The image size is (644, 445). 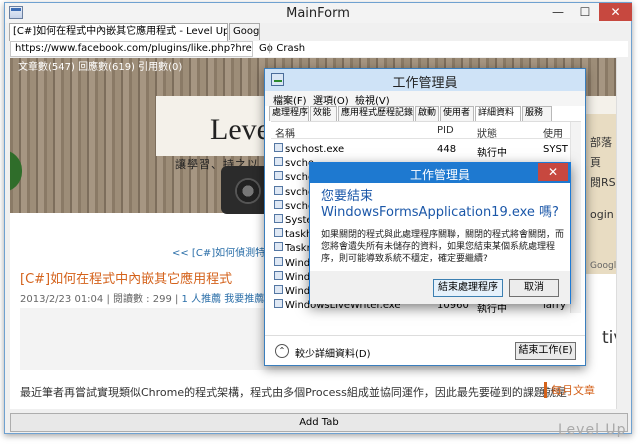 I want to click on tm-footer: ⌃ 較少詳細資料(D) 結束工作(E), so click(x=425, y=350).